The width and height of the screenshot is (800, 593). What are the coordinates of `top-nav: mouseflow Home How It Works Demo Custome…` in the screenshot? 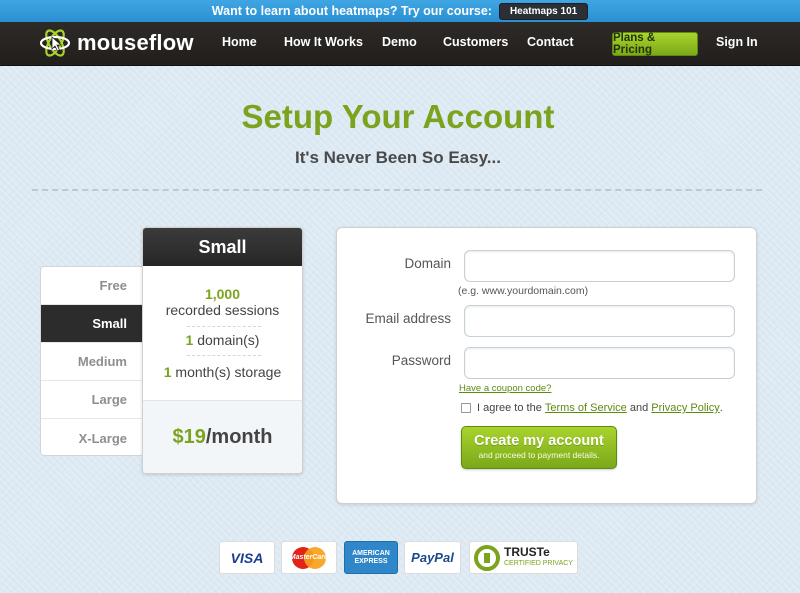 It's located at (400, 44).